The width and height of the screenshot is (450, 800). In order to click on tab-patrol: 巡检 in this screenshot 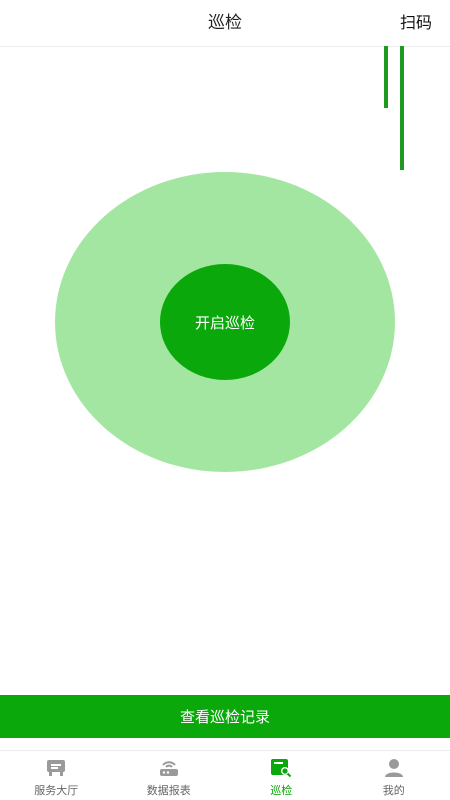, I will do `click(281, 775)`.